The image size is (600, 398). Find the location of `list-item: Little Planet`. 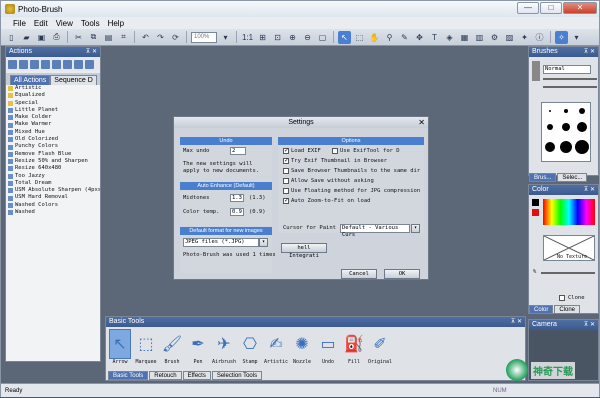

list-item: Little Planet is located at coordinates (53, 110).